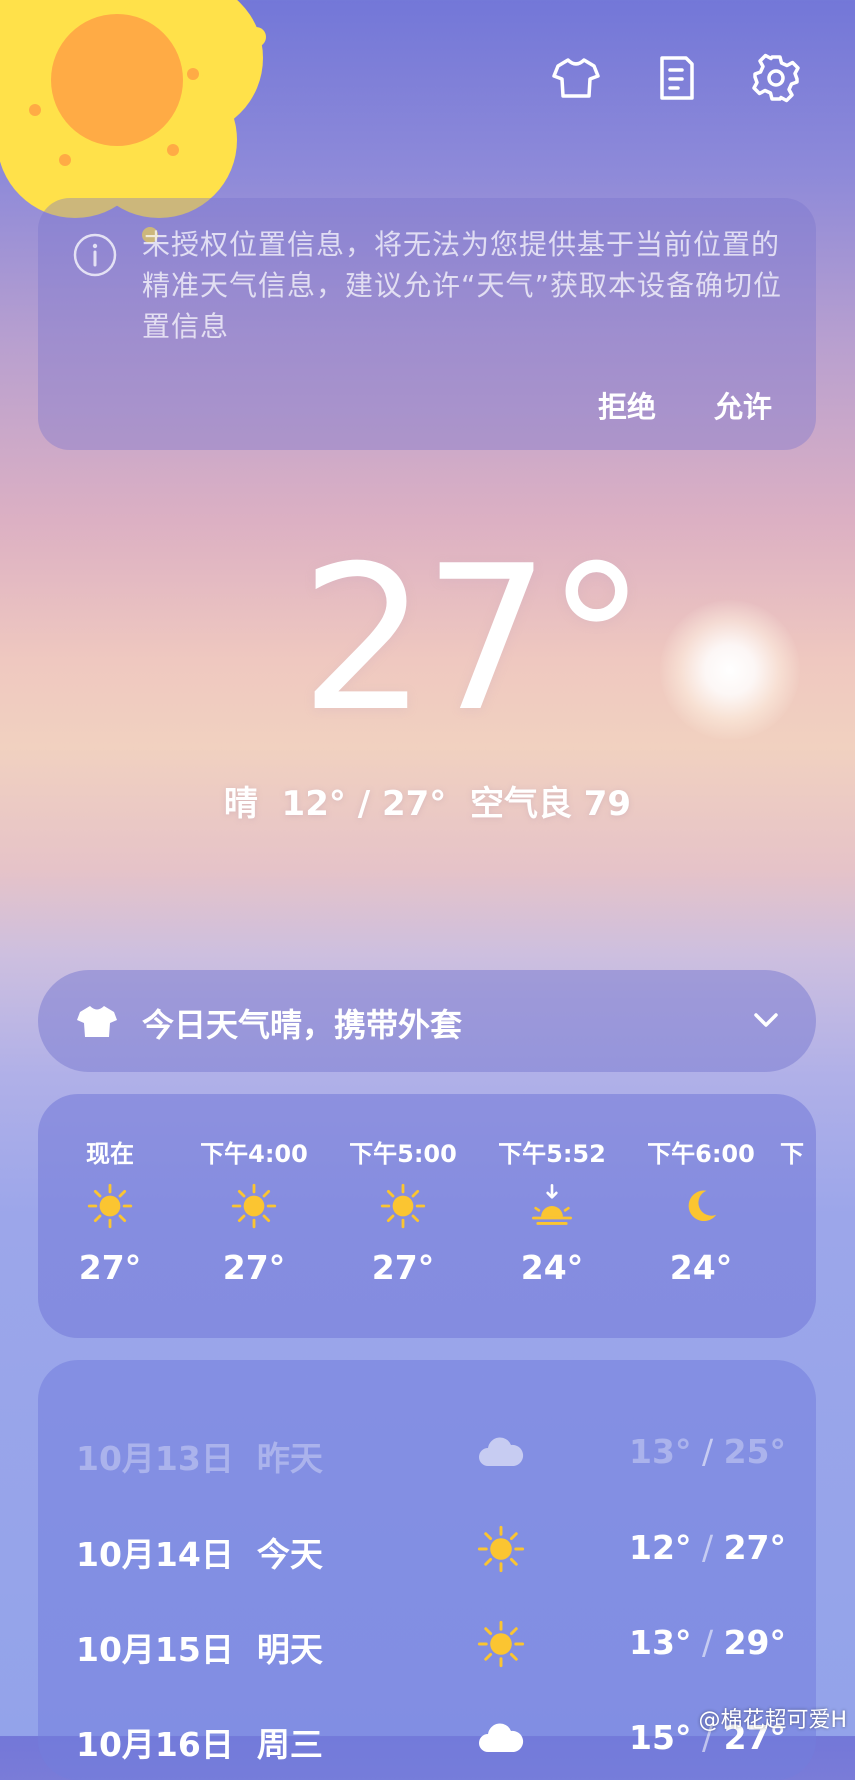 Image resolution: width=855 pixels, height=1780 pixels. I want to click on daily-date: 10月15日 明天, so click(199, 1649).